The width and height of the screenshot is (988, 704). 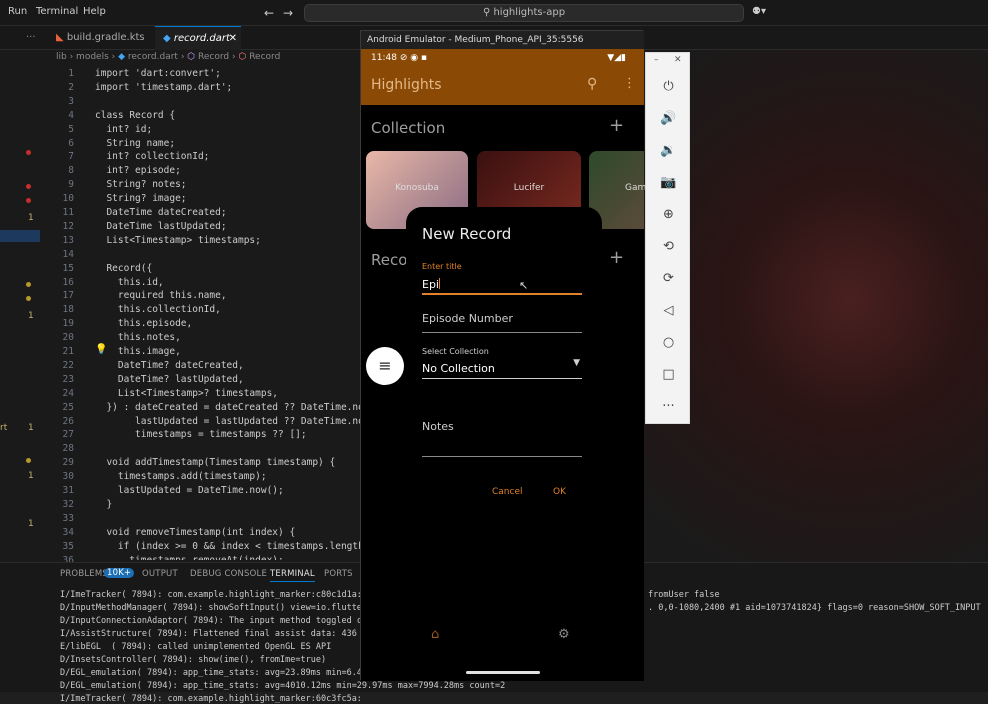 What do you see at coordinates (84, 574) in the screenshot?
I see `tab-problems: PROBLEMS` at bounding box center [84, 574].